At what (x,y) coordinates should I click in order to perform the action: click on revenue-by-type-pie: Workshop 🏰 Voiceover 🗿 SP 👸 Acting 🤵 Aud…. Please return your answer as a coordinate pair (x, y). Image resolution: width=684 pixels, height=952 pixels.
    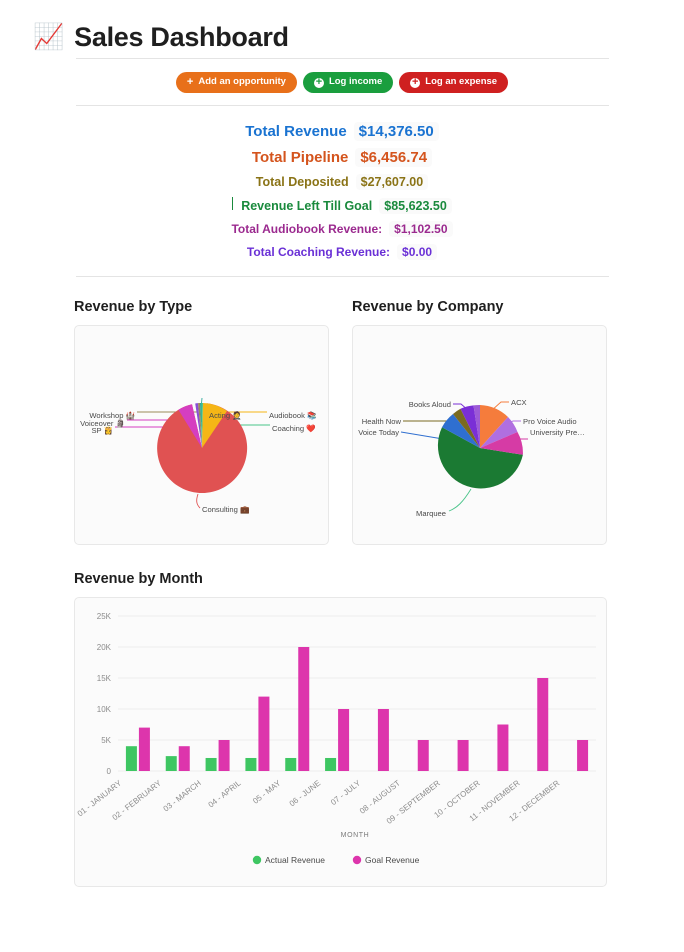
    Looking at the image, I should click on (202, 436).